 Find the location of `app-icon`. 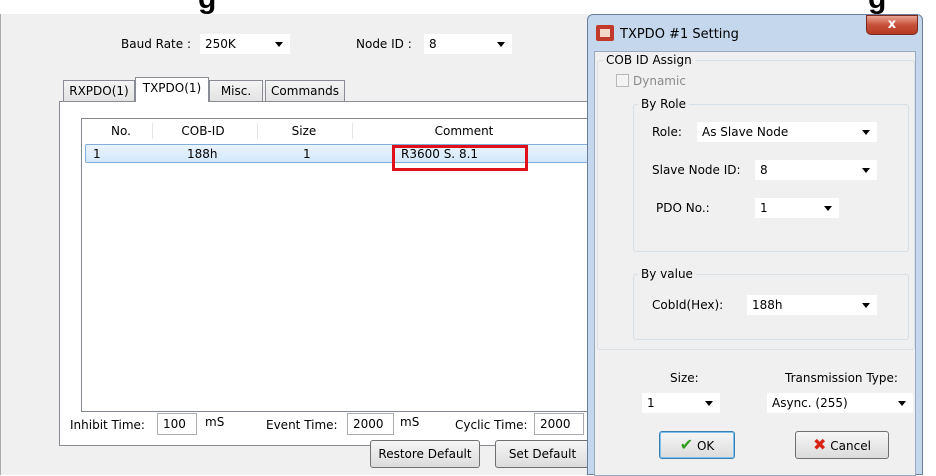

app-icon is located at coordinates (605, 33).